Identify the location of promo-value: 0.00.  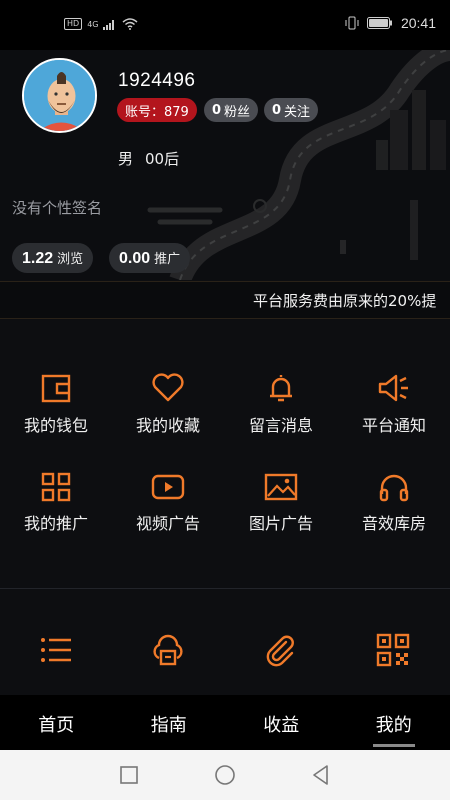
(135, 258).